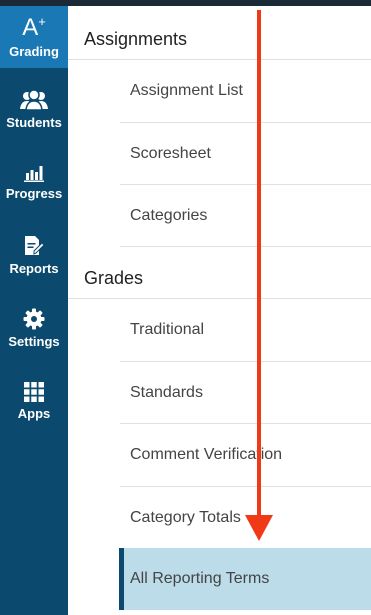  I want to click on menu-item-traditional: Traditional, so click(245, 330).